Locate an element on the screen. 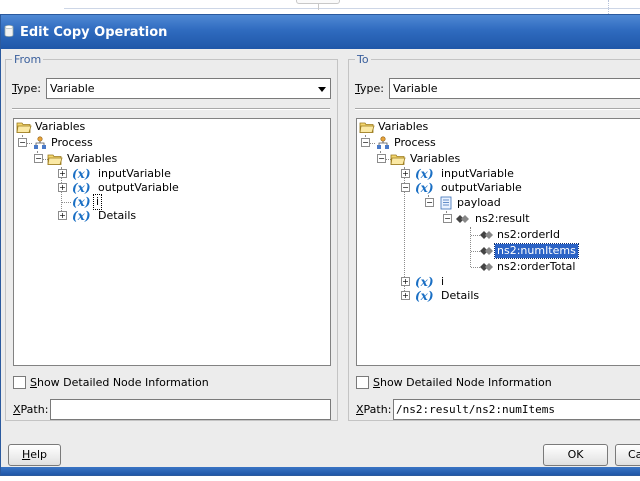 The width and height of the screenshot is (640, 481). tree-node-label: payload is located at coordinates (479, 202).